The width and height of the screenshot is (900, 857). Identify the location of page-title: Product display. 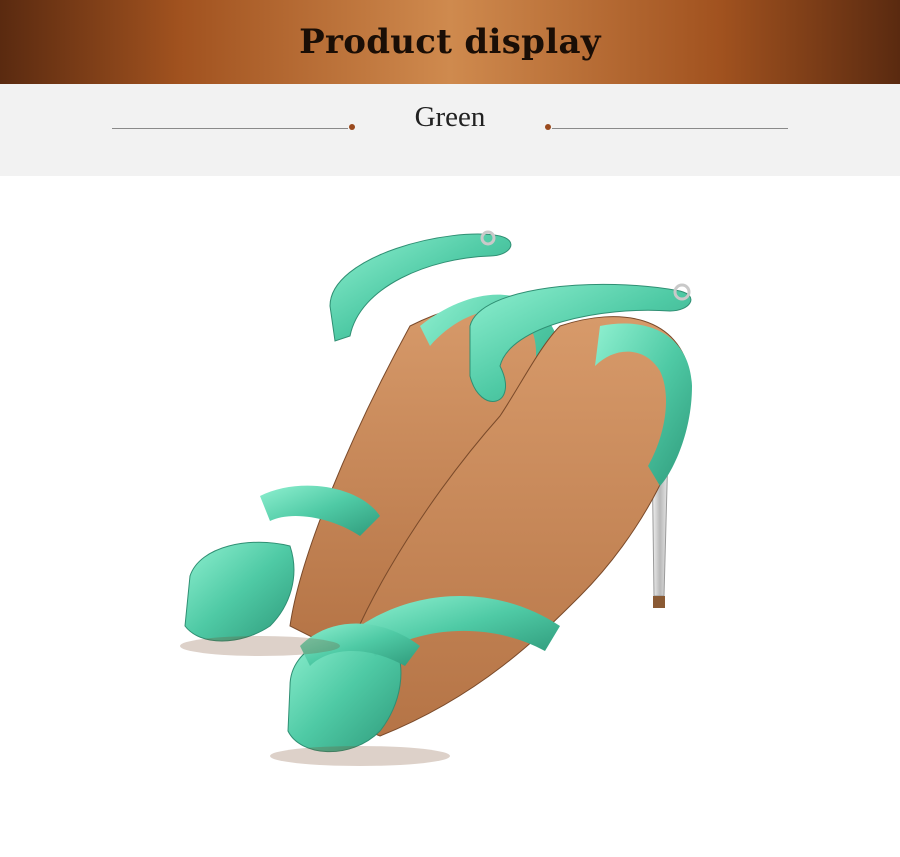
(450, 42).